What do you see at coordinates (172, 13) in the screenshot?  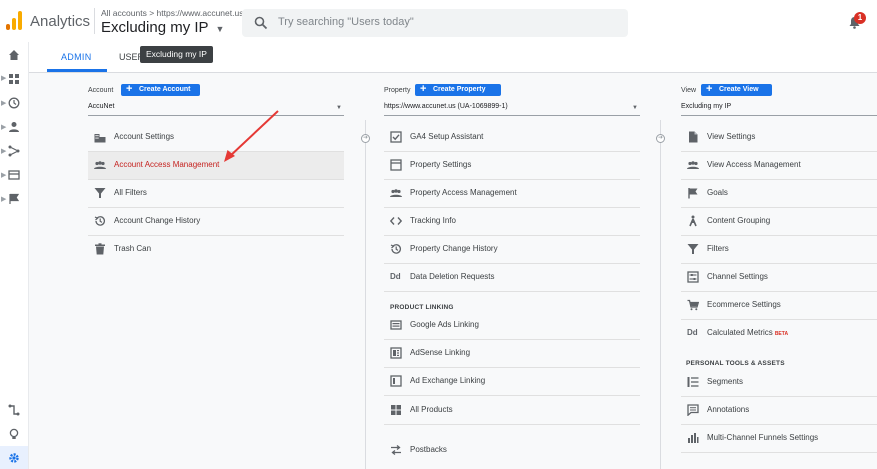 I see `account-breadcrumb: All accounts > https://www.accunet.us` at bounding box center [172, 13].